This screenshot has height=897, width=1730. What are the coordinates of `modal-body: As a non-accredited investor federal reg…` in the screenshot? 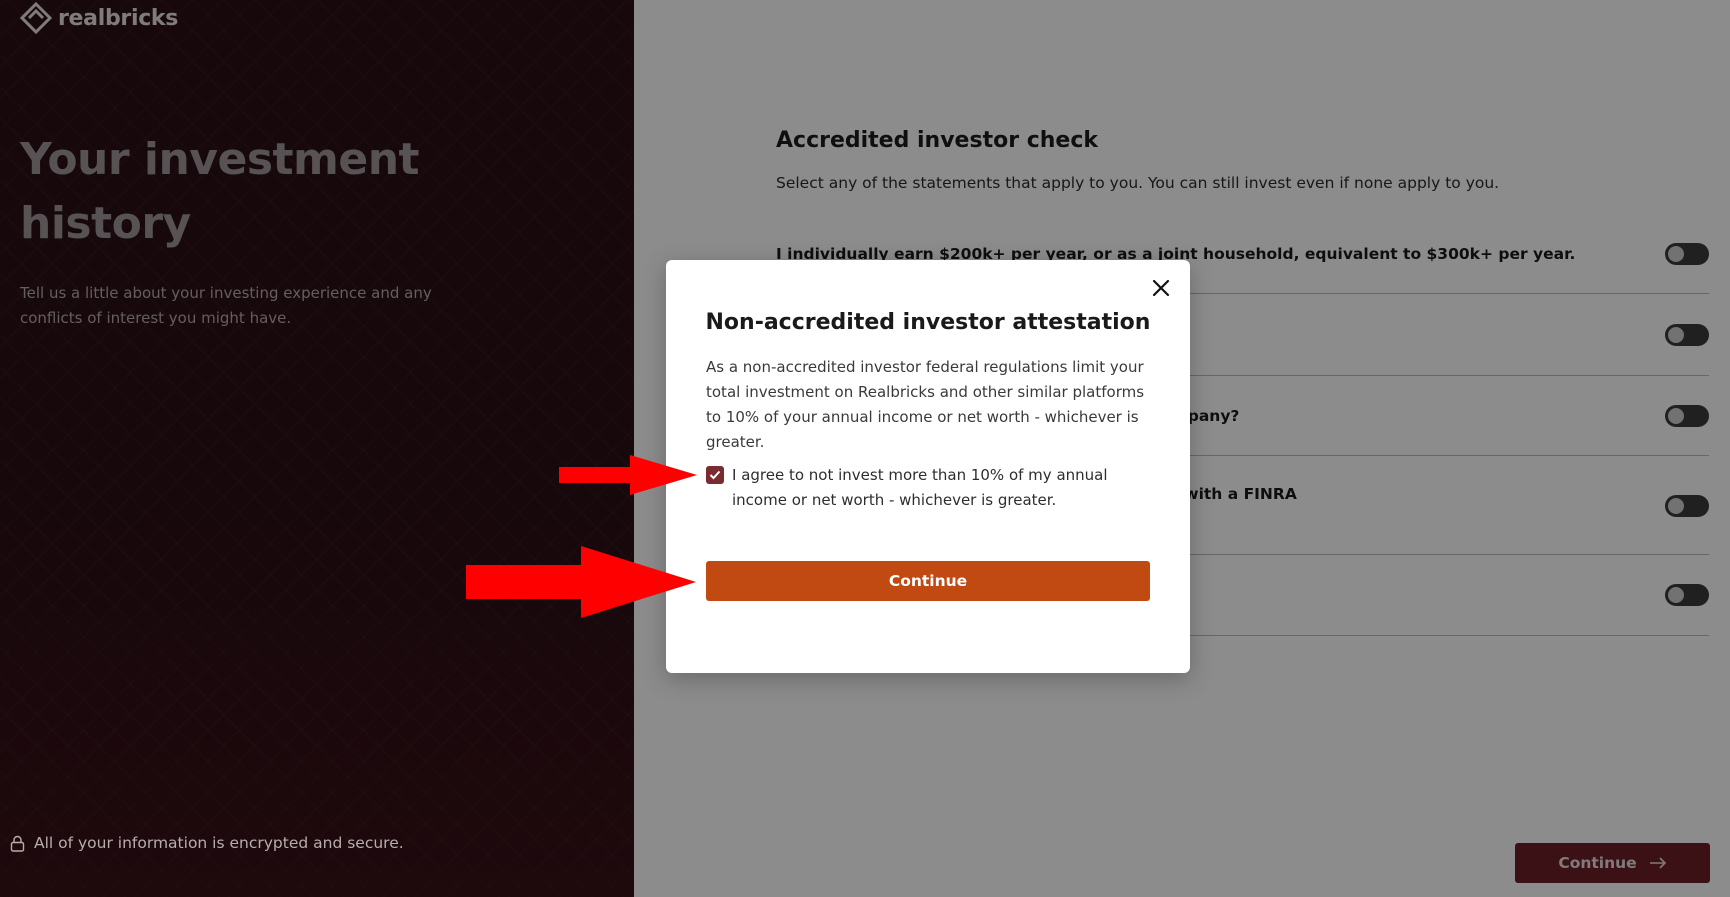 It's located at (925, 404).